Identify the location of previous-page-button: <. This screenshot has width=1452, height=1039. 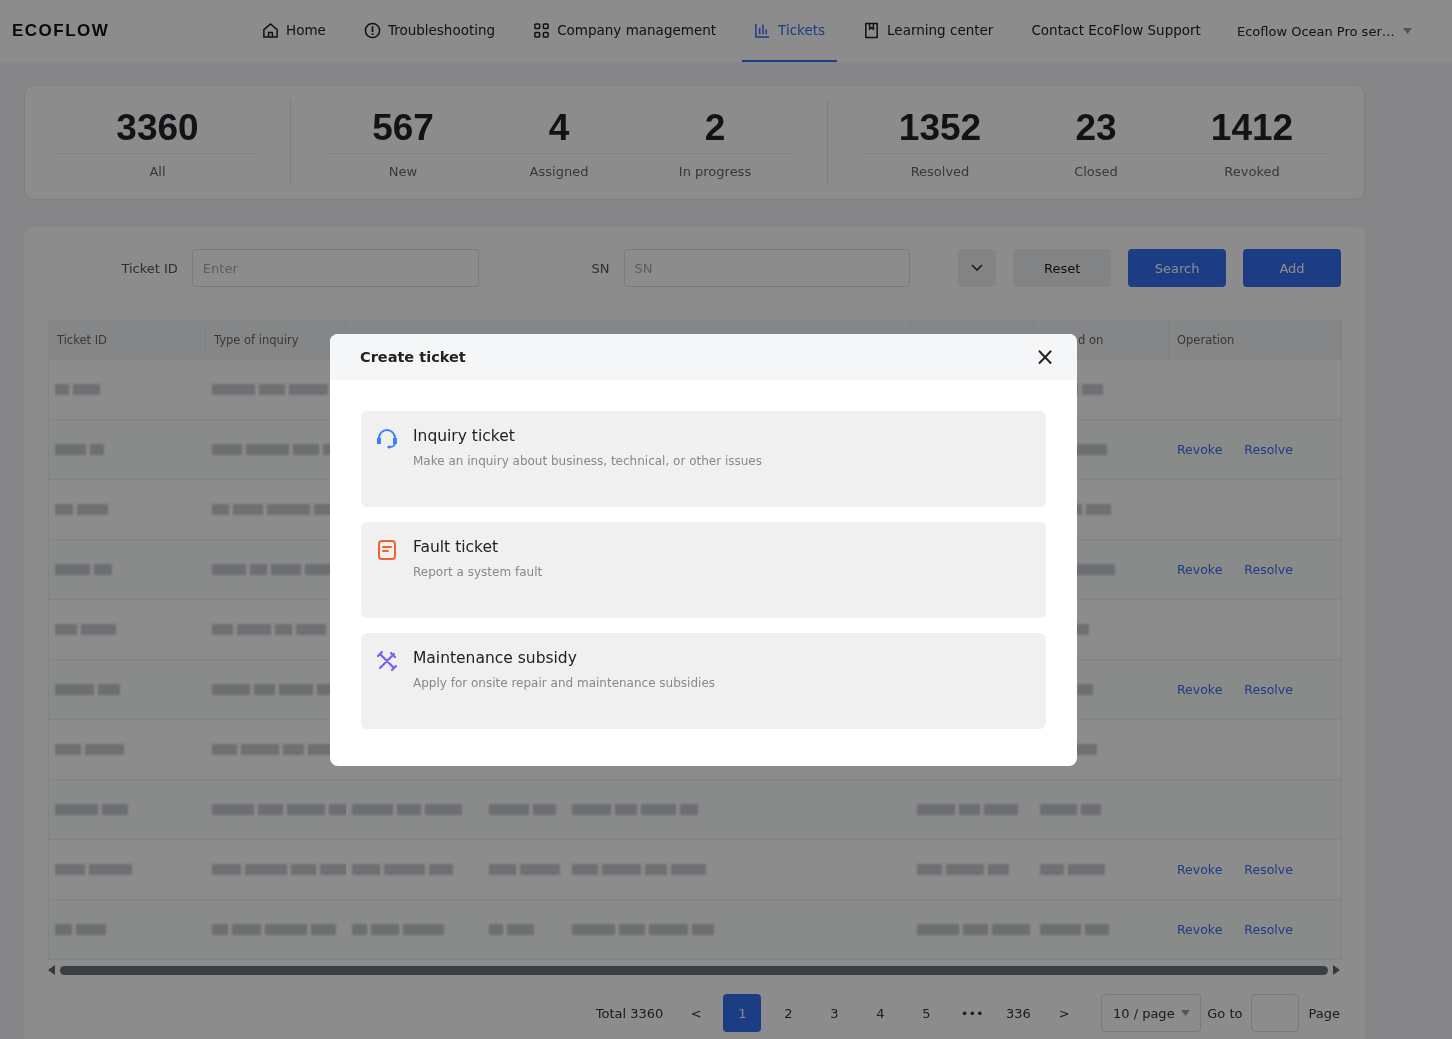
(696, 1013).